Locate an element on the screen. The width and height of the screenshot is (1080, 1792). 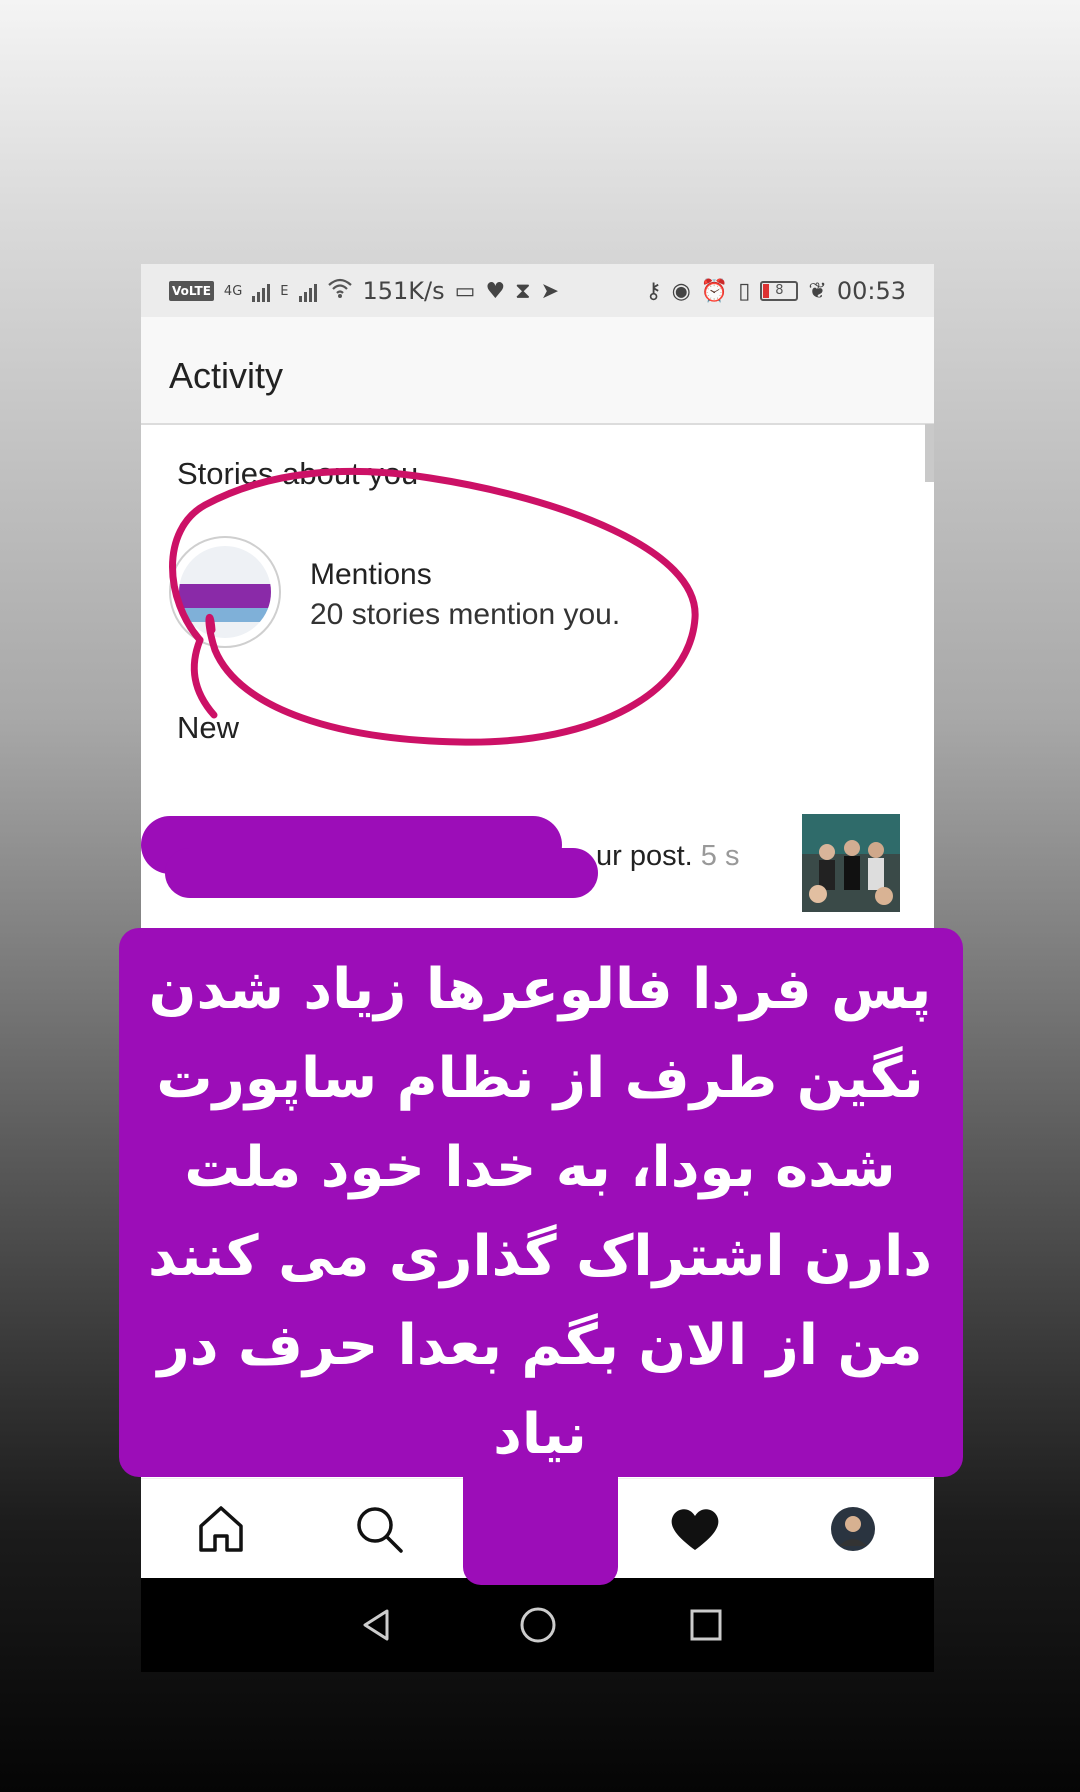
hourglass-icon: ⧗ is located at coordinates (523, 291).